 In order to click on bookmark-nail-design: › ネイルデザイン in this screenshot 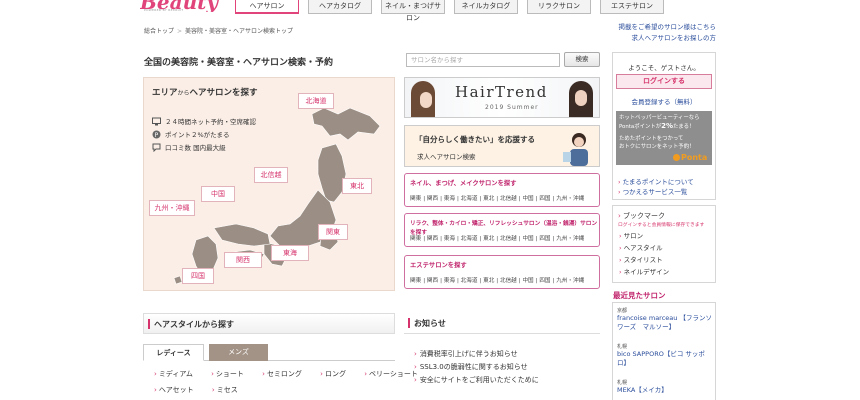, I will do `click(644, 272)`.